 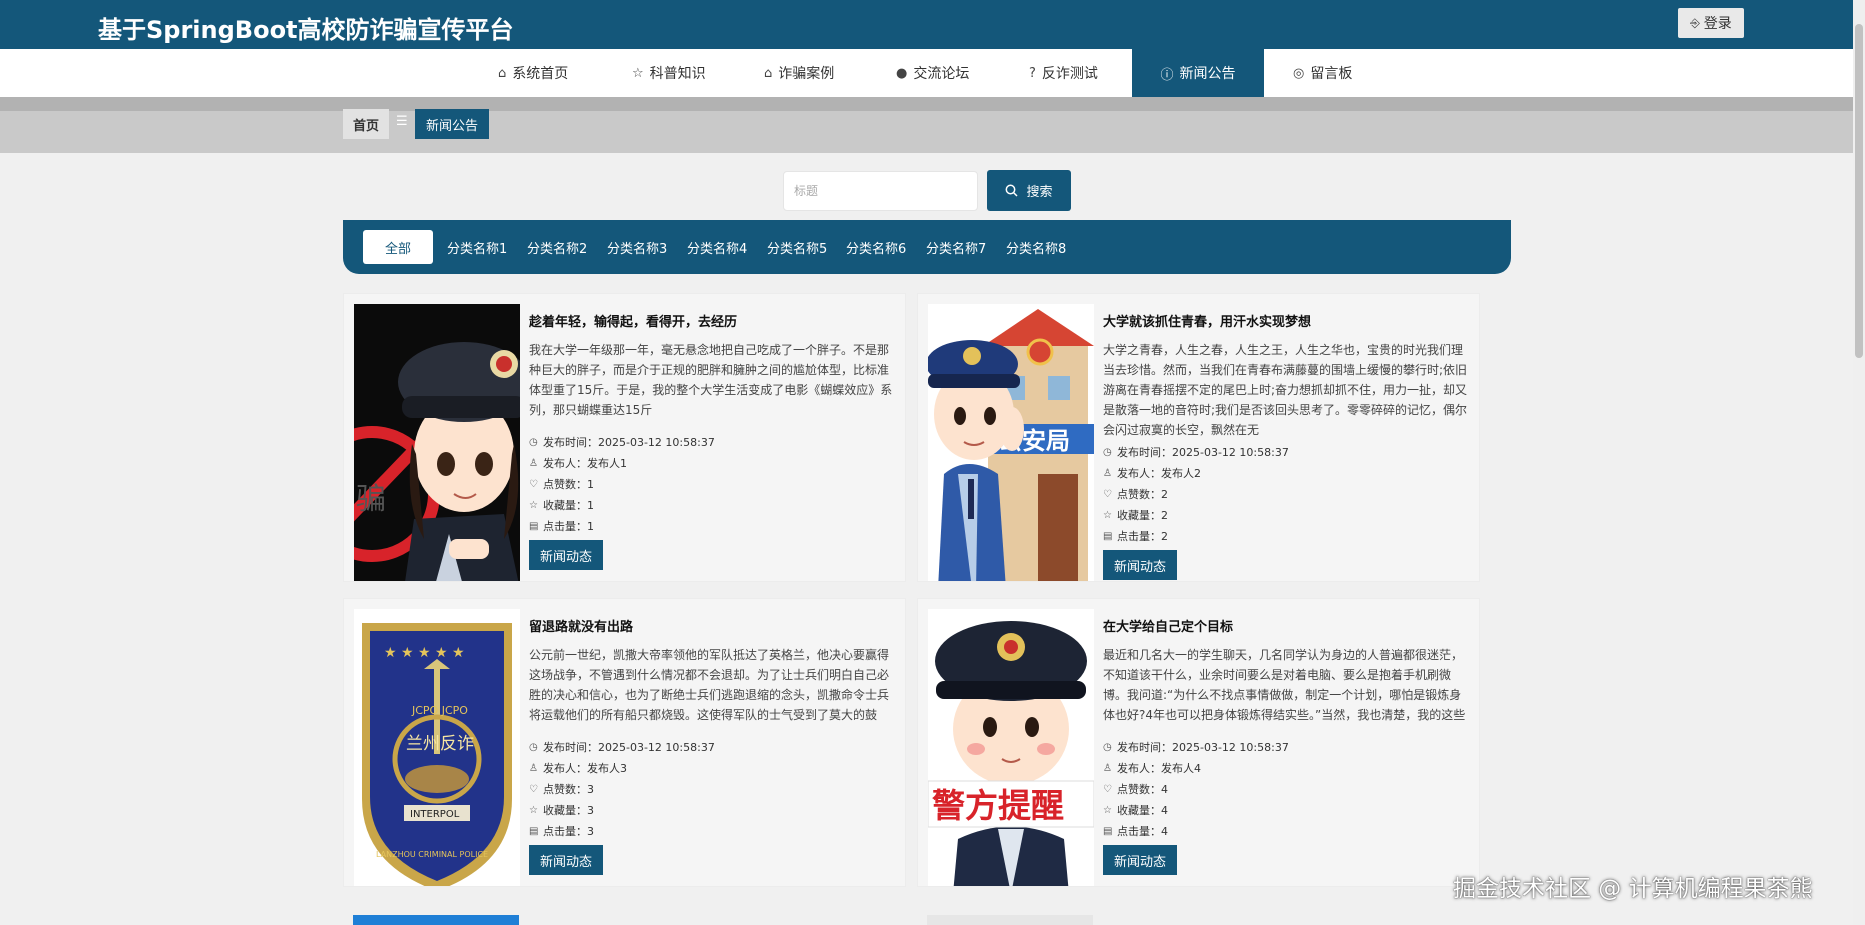 I want to click on category-item: 分类名称8, so click(x=1036, y=247).